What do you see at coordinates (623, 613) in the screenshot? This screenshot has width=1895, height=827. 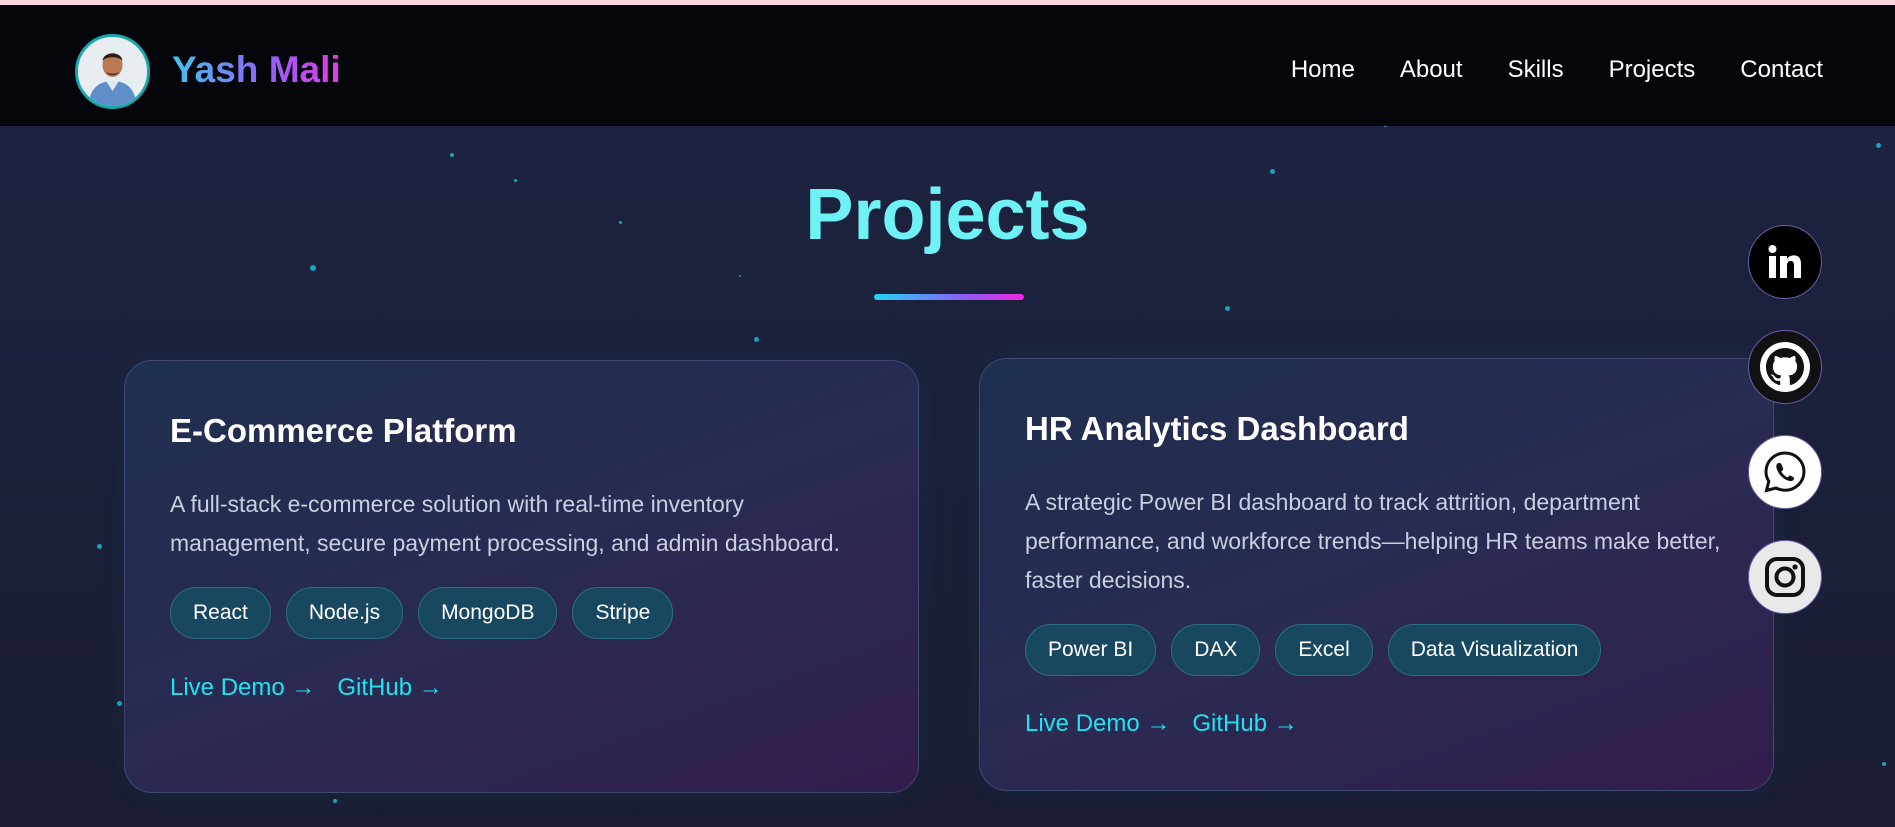 I see `tech-tag: Stripe` at bounding box center [623, 613].